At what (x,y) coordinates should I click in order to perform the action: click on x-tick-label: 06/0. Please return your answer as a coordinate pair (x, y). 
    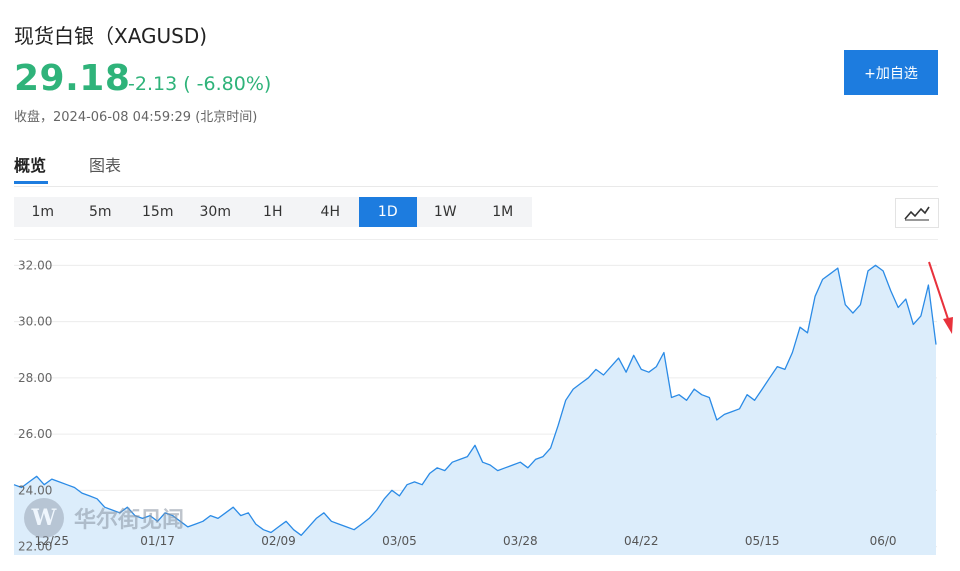
    Looking at the image, I should click on (883, 541).